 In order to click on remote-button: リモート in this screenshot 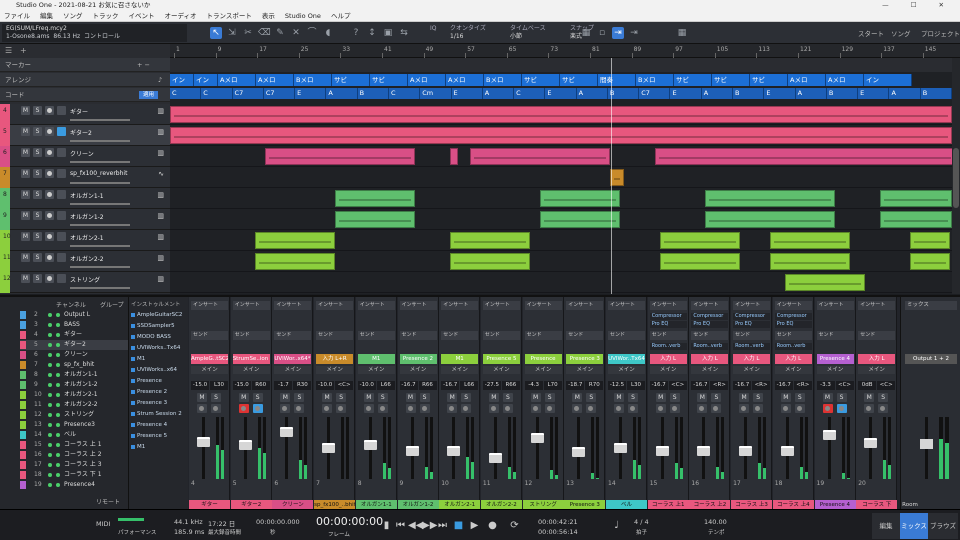, I will do `click(108, 501)`.